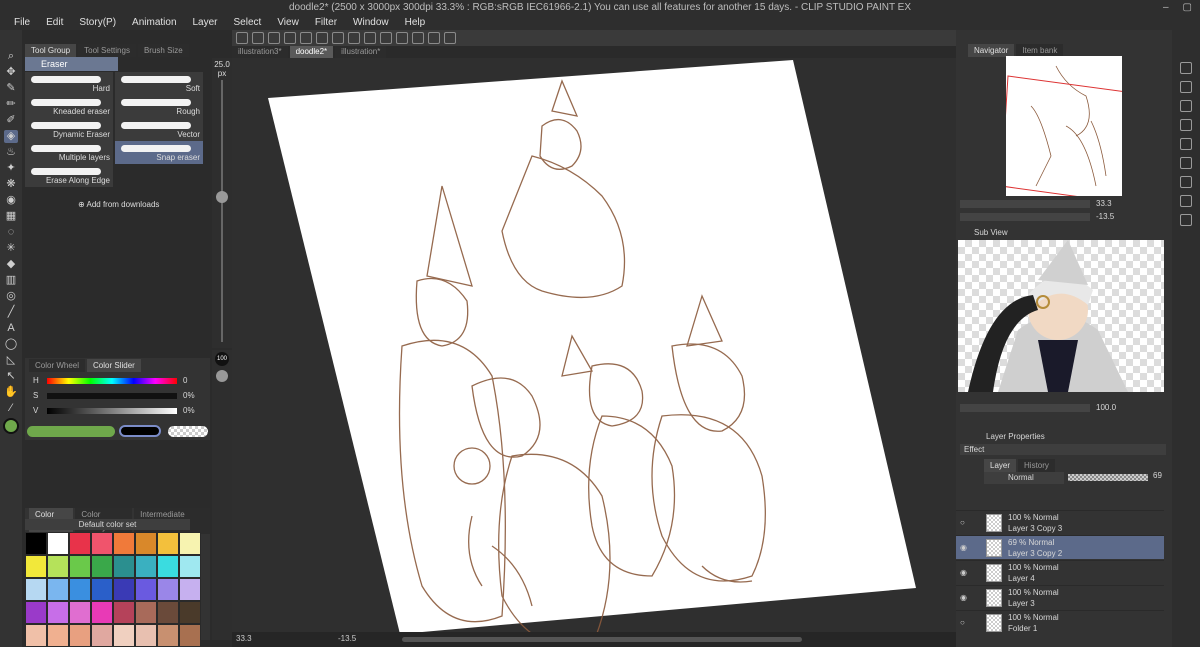 This screenshot has height=647, width=1200. Describe the element at coordinates (11, 168) in the screenshot. I see `airbrush-tool-icon: ✦` at that location.